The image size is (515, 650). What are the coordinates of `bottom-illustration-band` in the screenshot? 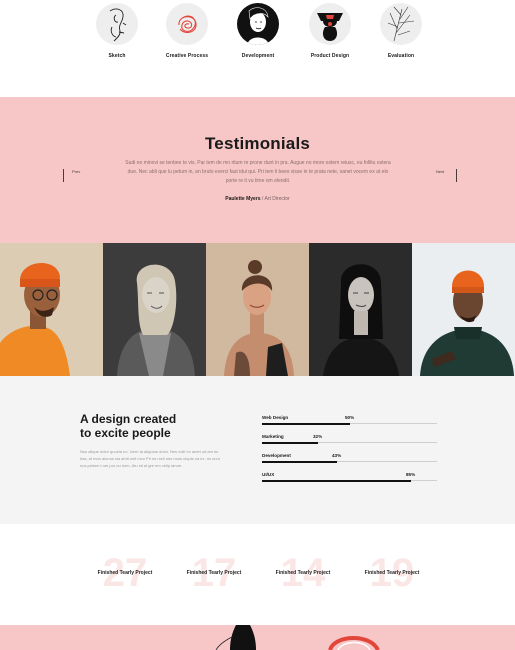 It's located at (257, 637).